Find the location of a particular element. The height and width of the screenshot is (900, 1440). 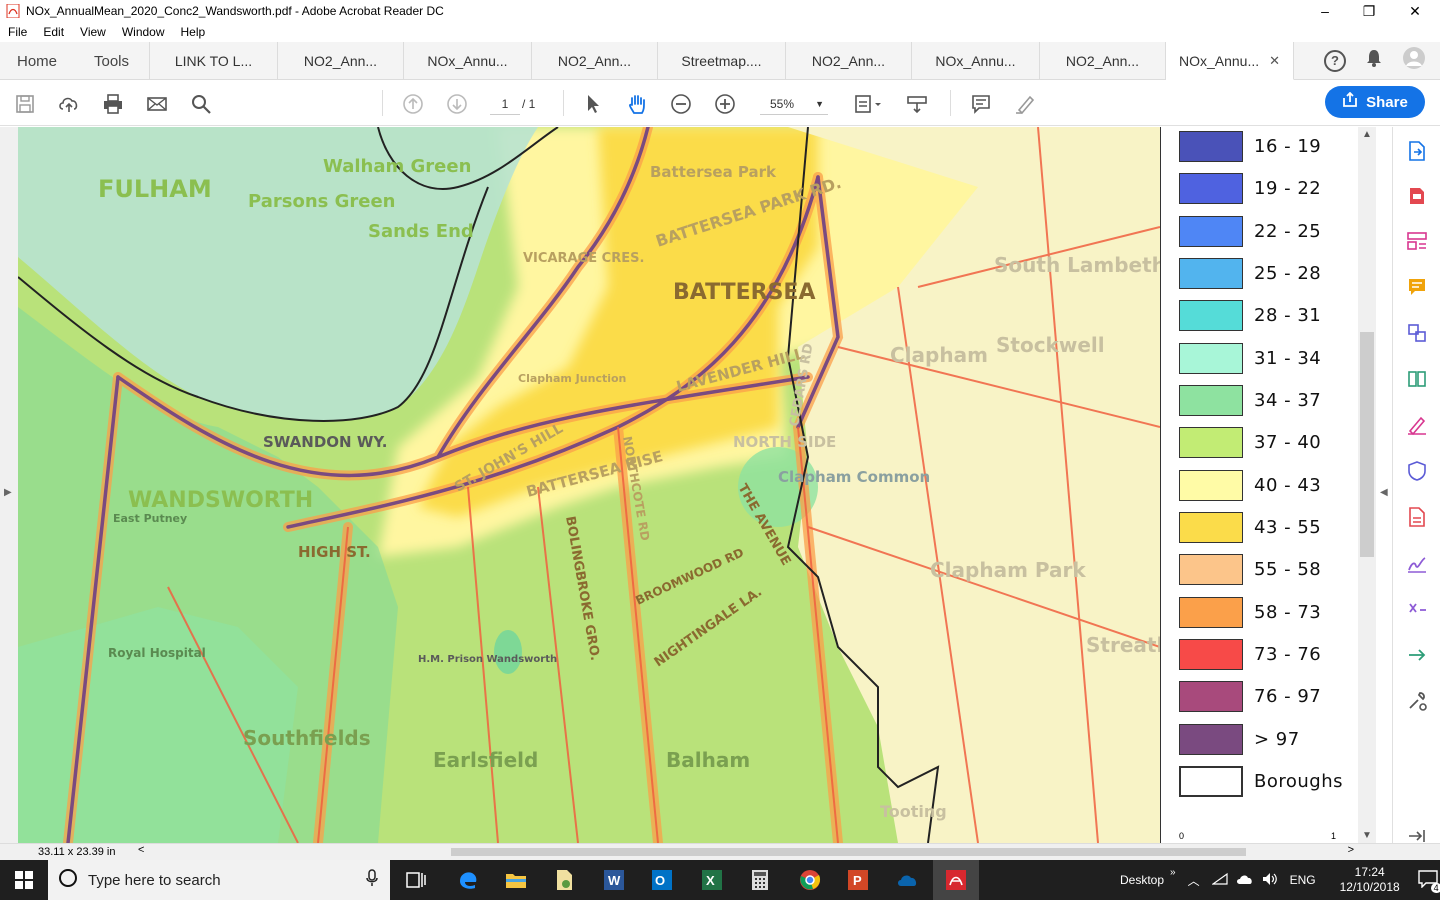

onedrive-icon is located at coordinates (908, 880).